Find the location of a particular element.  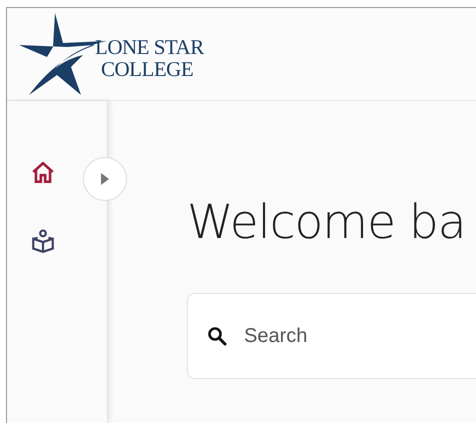

search-field: Search is located at coordinates (331, 336).